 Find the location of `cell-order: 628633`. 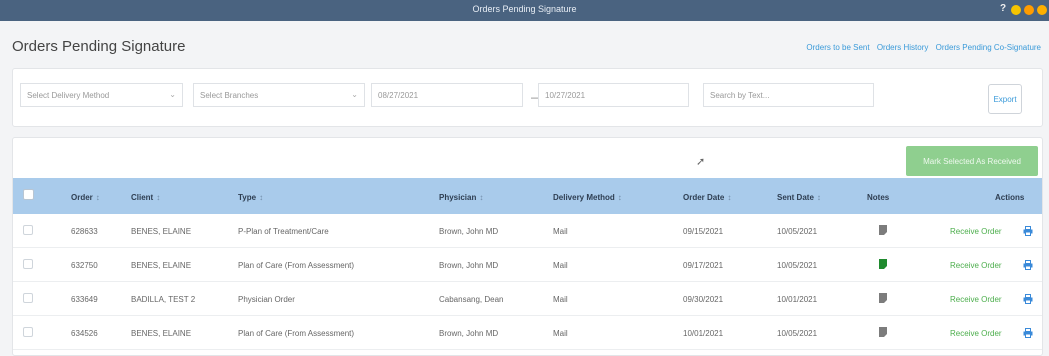

cell-order: 628633 is located at coordinates (84, 231).